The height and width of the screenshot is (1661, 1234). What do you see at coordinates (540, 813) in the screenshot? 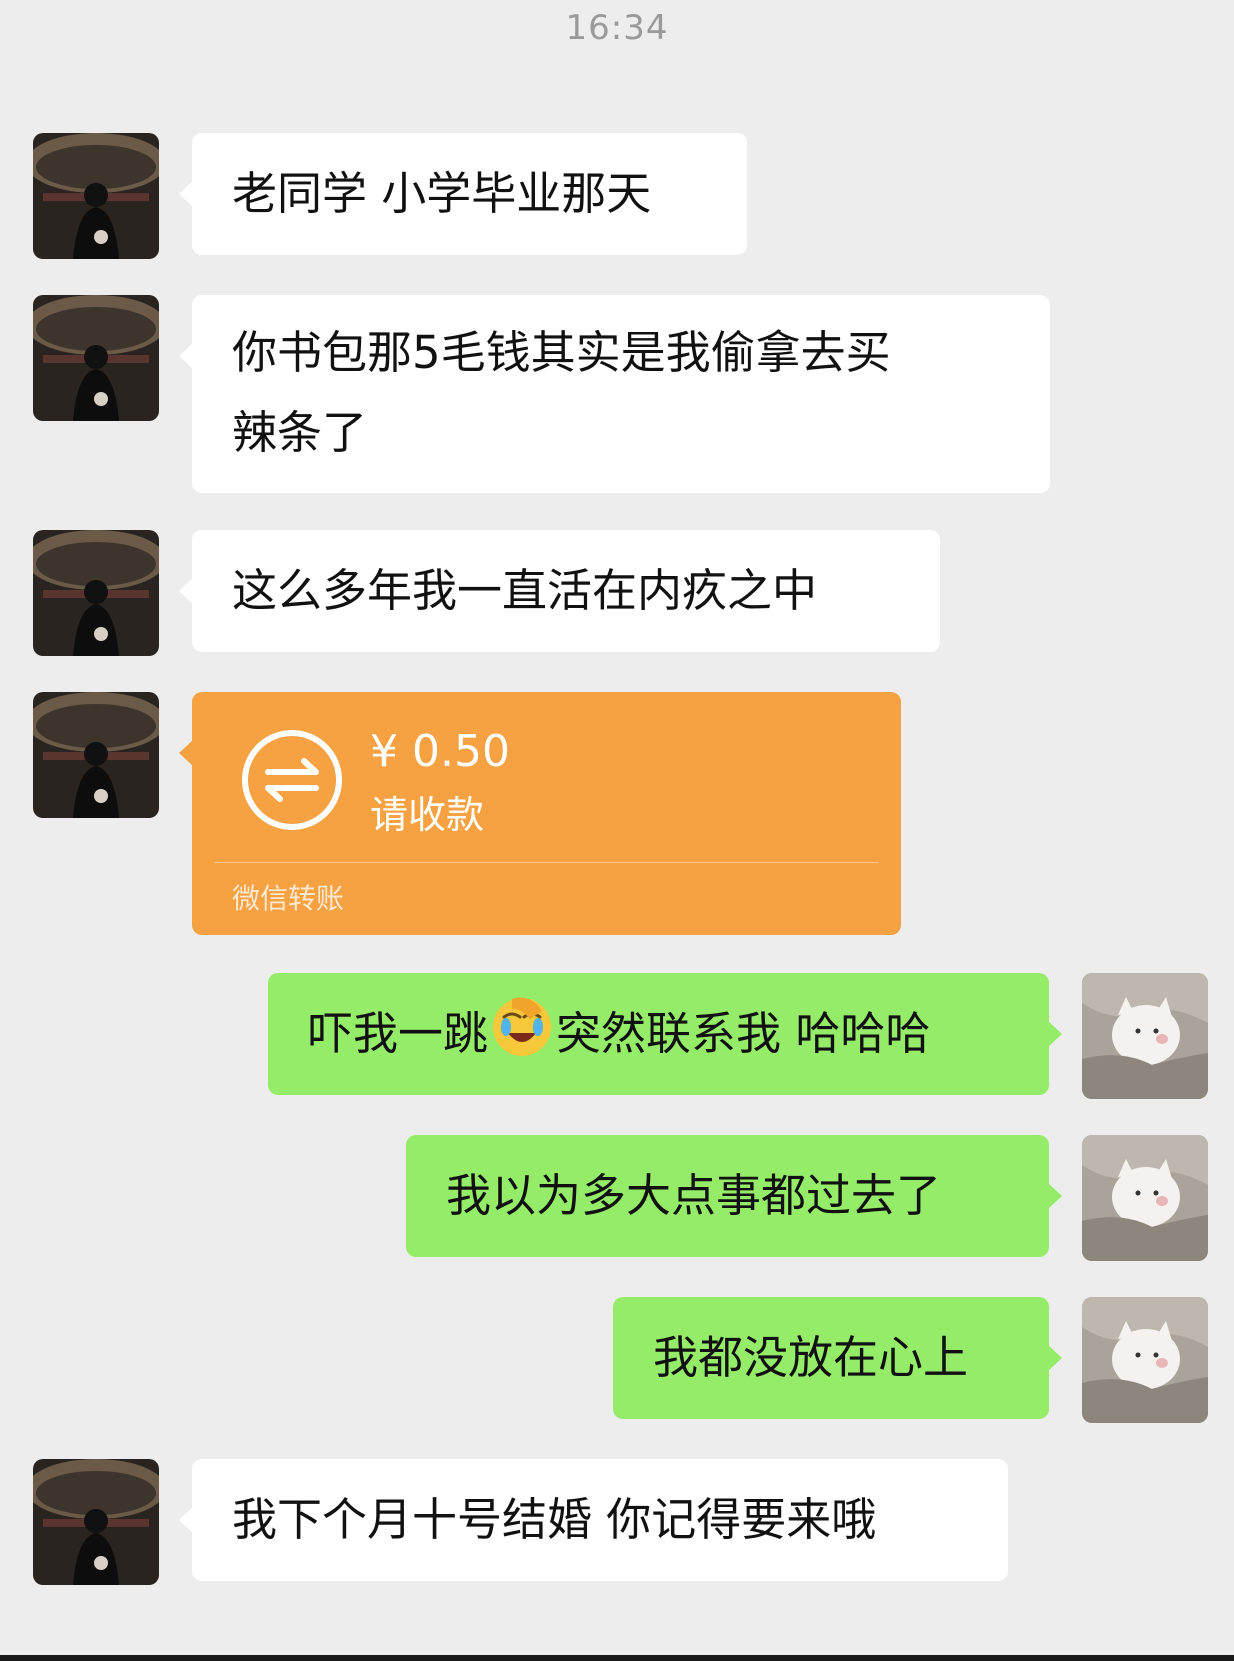
I see `wechat-transfer-card: ¥ 0.50 请收款 微信转账` at bounding box center [540, 813].